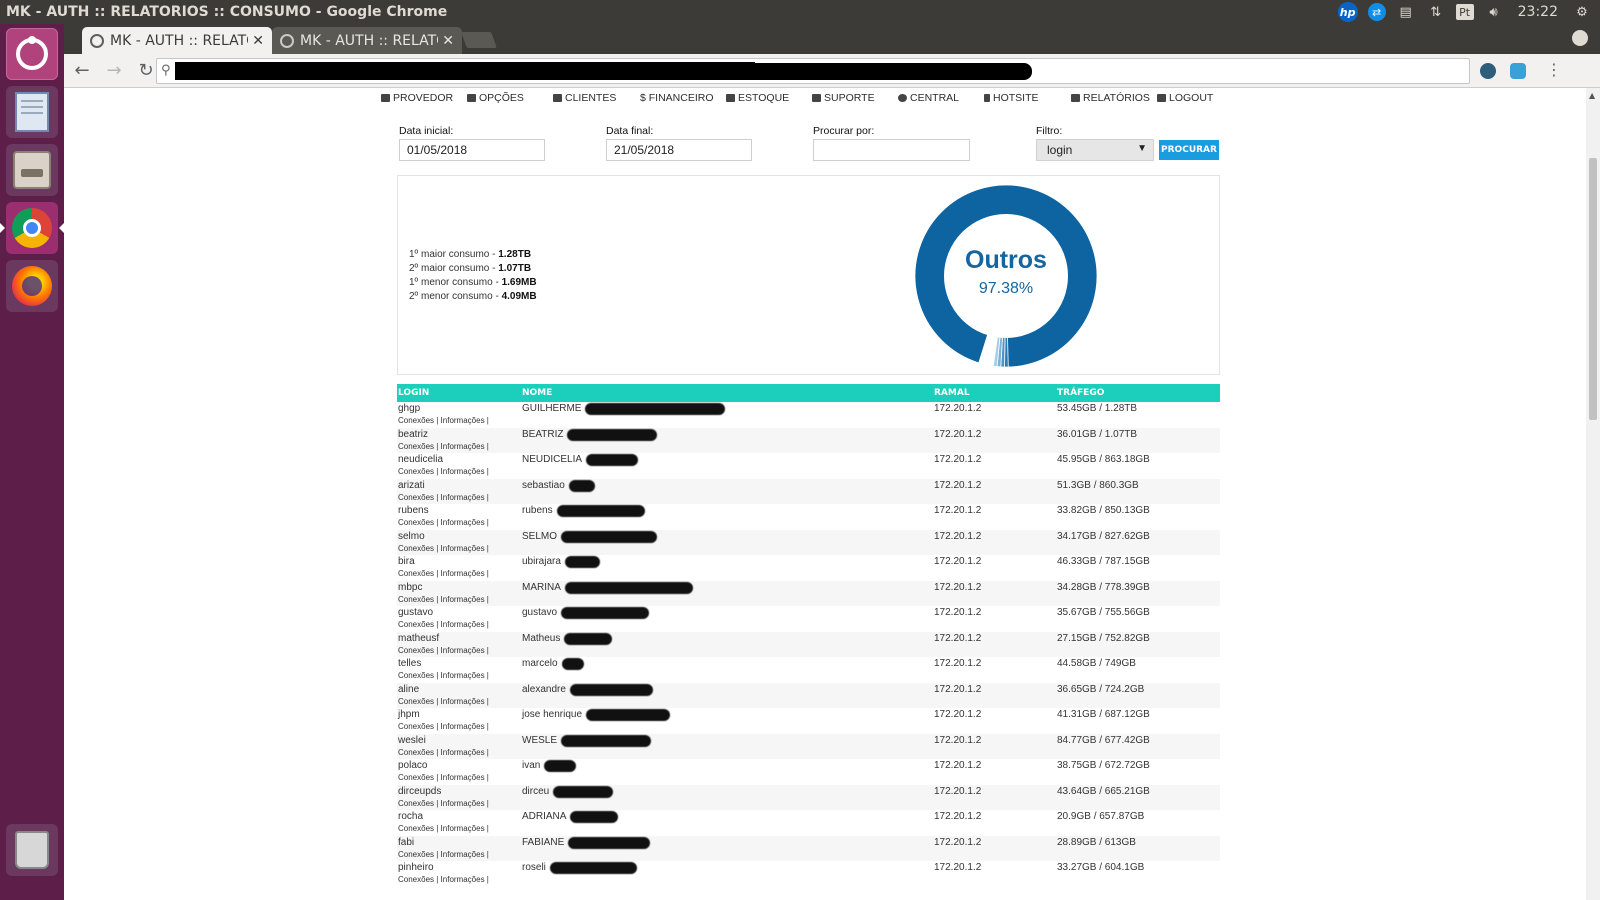 This screenshot has height=900, width=1600. Describe the element at coordinates (813, 71) in the screenshot. I see `address-bar: ⚲` at that location.